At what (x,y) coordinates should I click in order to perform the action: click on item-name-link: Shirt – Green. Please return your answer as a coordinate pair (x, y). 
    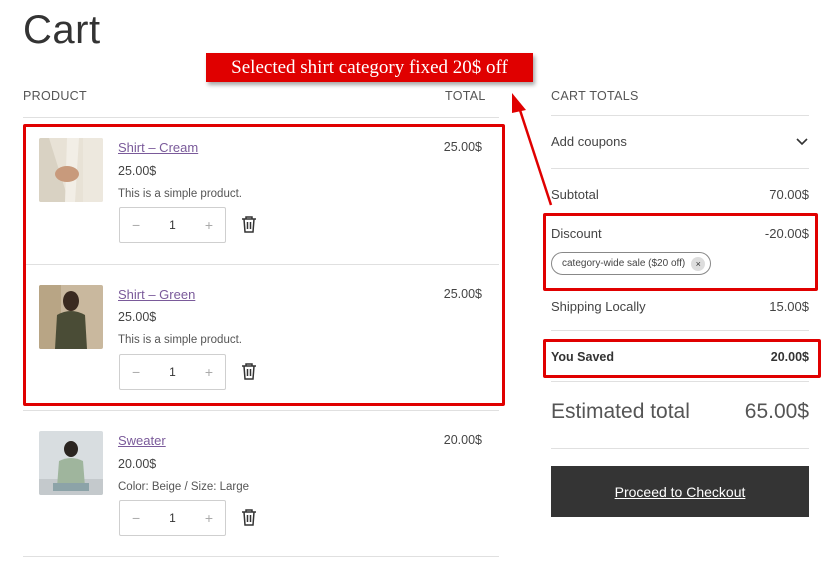
    Looking at the image, I should click on (156, 294).